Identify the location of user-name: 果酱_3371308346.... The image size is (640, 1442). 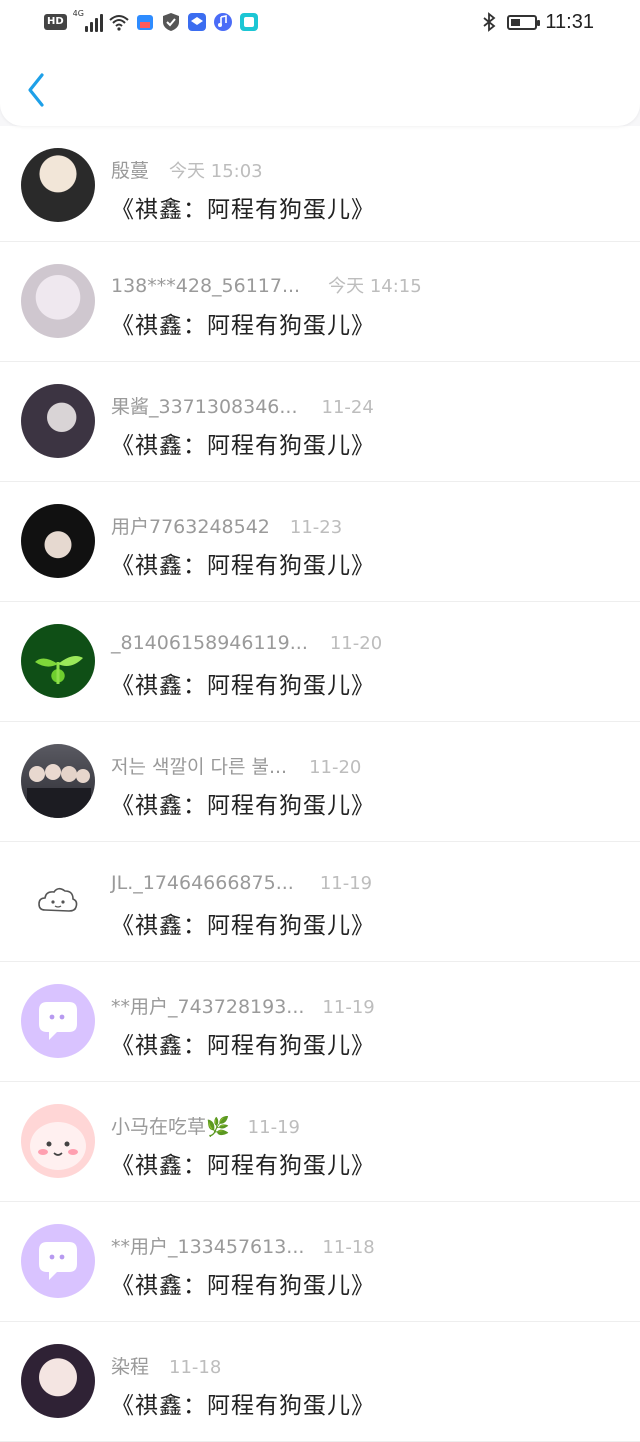
(204, 407).